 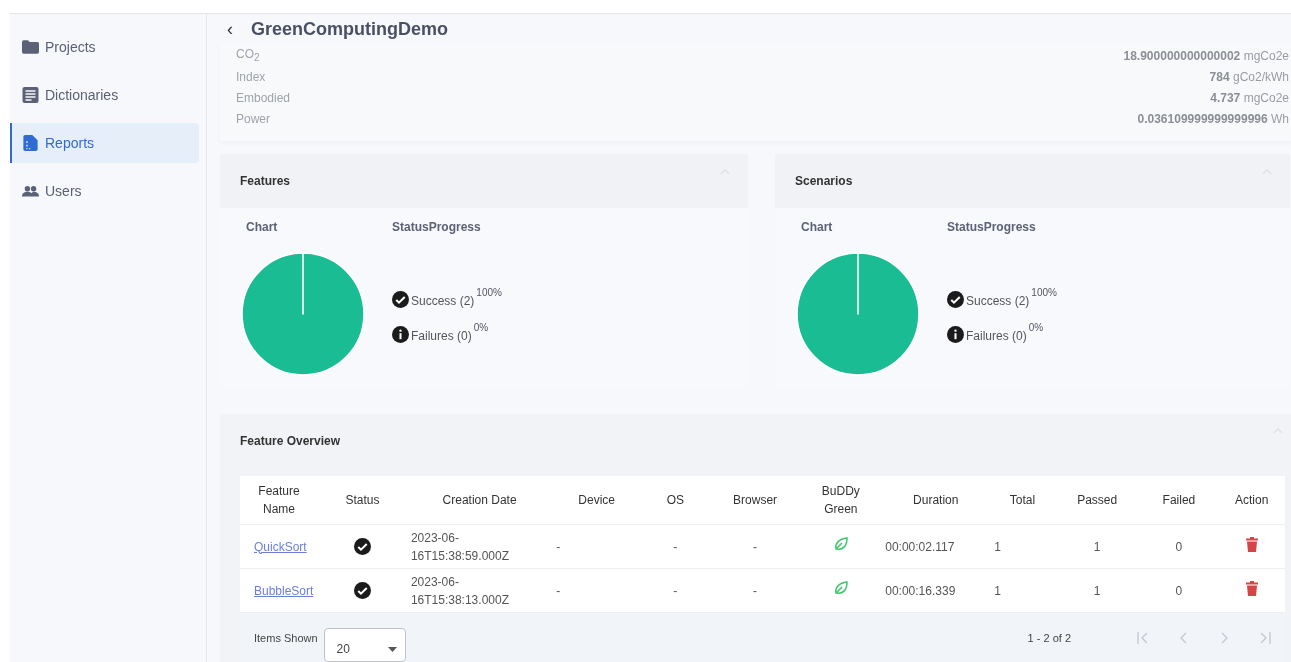 What do you see at coordinates (263, 97) in the screenshot?
I see `metric-label: Embodied` at bounding box center [263, 97].